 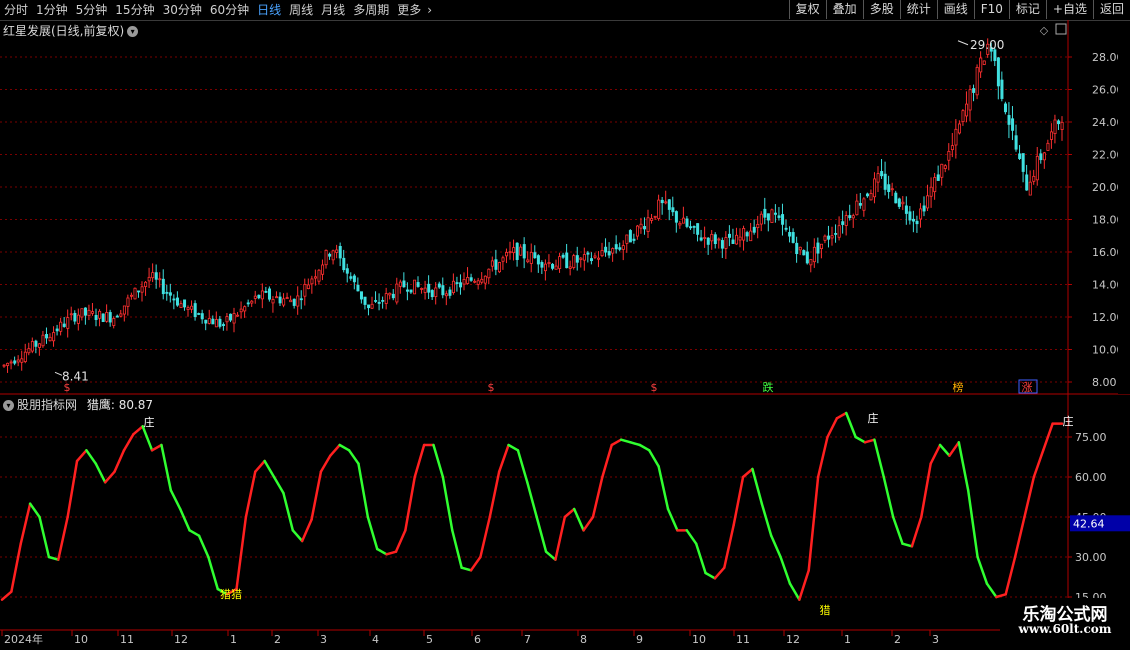 What do you see at coordinates (527, 639) in the screenshot?
I see `date-label: 7` at bounding box center [527, 639].